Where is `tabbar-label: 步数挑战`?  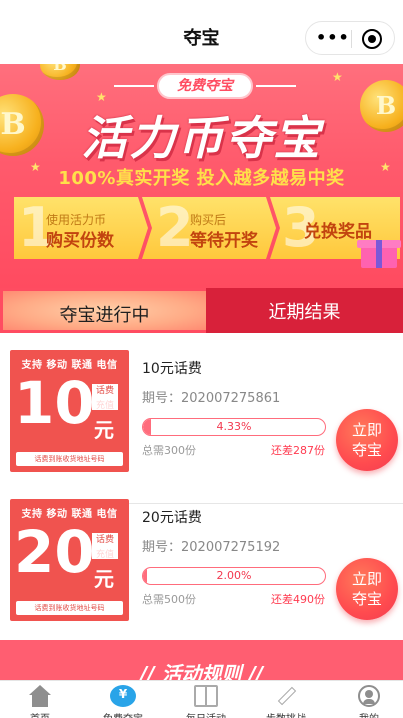 tabbar-label: 步数挑战 is located at coordinates (286, 714).